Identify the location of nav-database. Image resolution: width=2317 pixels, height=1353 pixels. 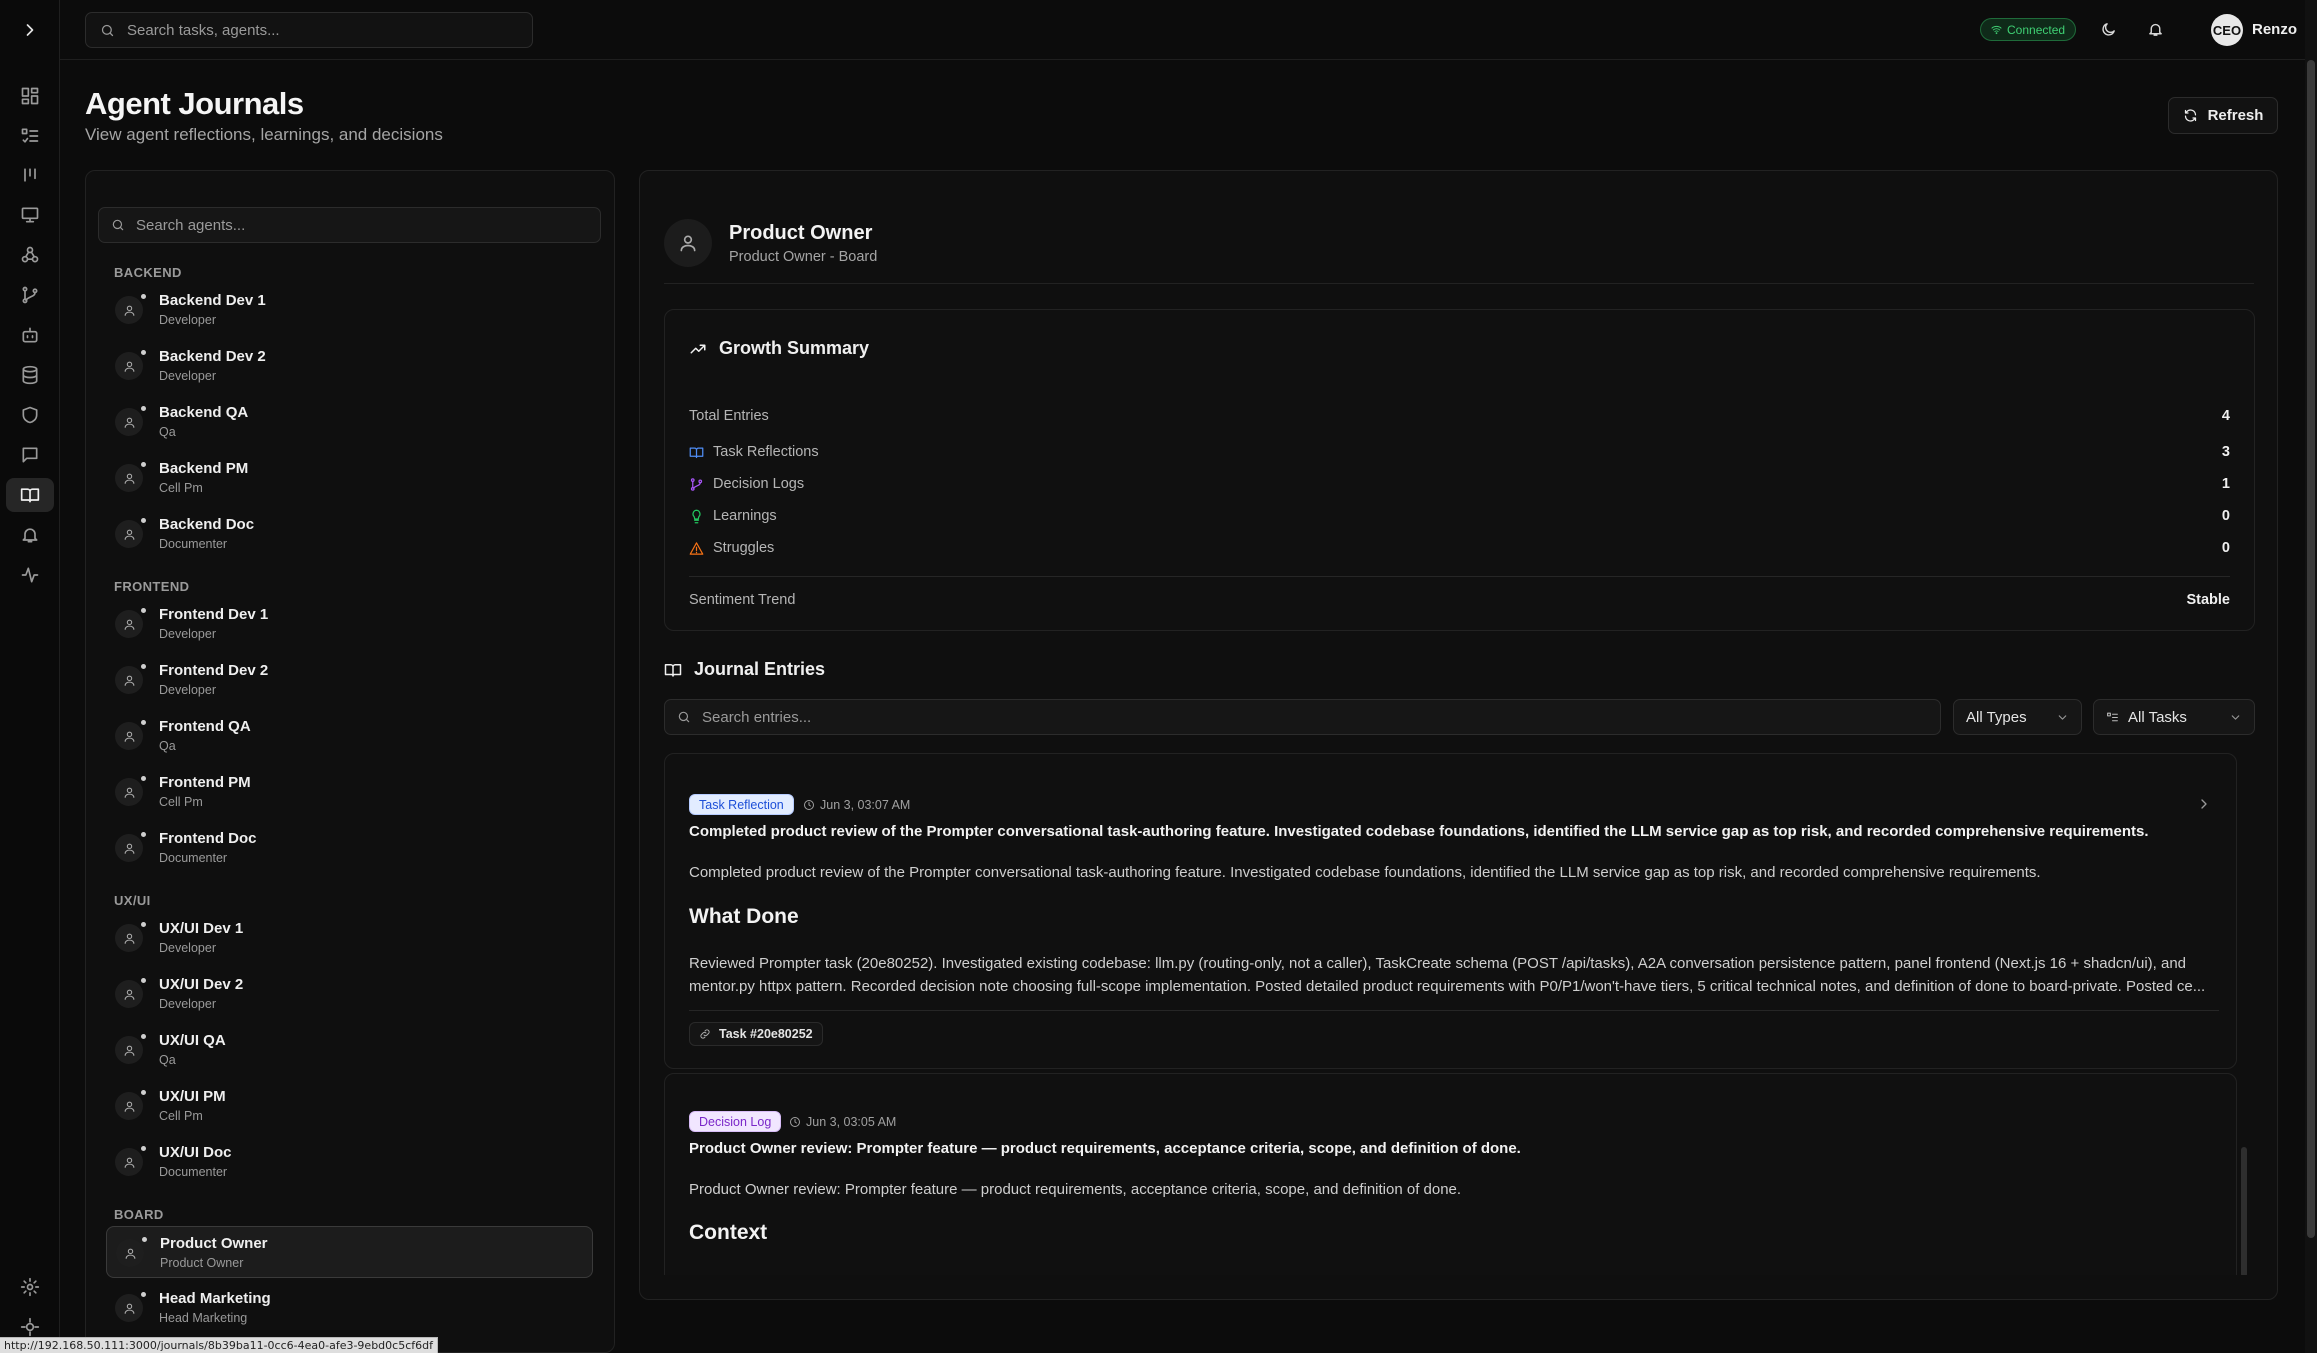
(30, 375).